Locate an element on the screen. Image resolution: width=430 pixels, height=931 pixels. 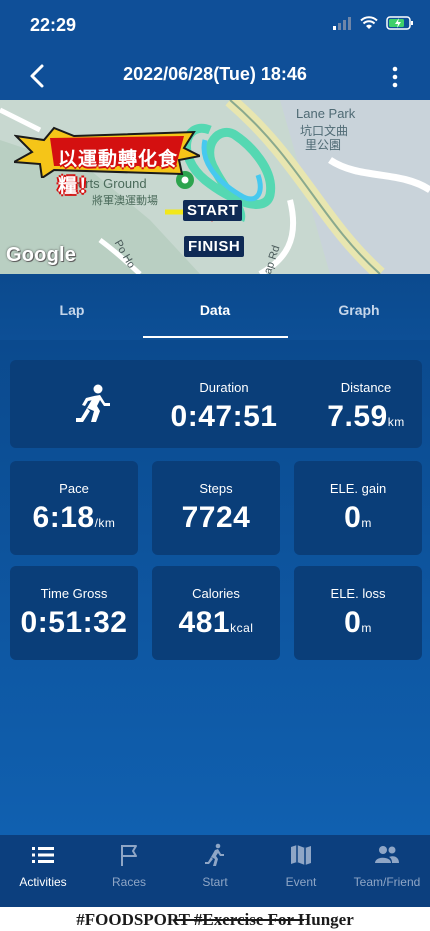
activity-datetime-title: 2022/06/28(Tue) 18:46 is located at coordinates (215, 74).